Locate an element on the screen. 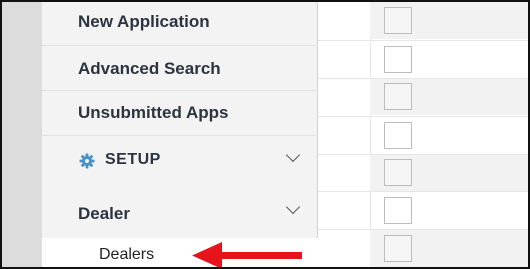  sidebar-group-dealer: Dealer is located at coordinates (180, 213).